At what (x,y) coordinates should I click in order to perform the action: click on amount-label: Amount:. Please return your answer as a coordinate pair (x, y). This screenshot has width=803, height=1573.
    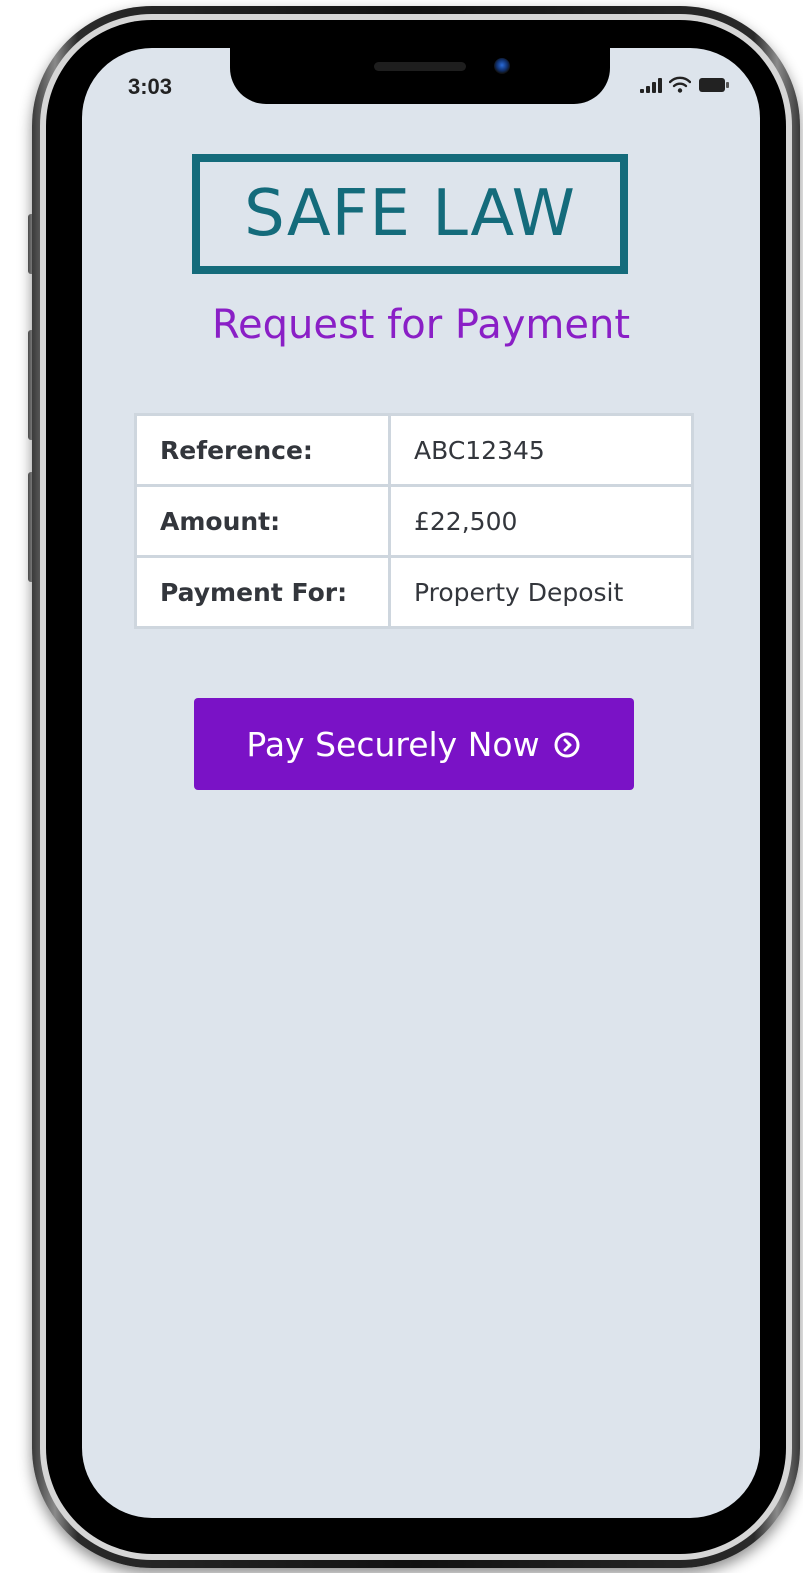
    Looking at the image, I should click on (262, 521).